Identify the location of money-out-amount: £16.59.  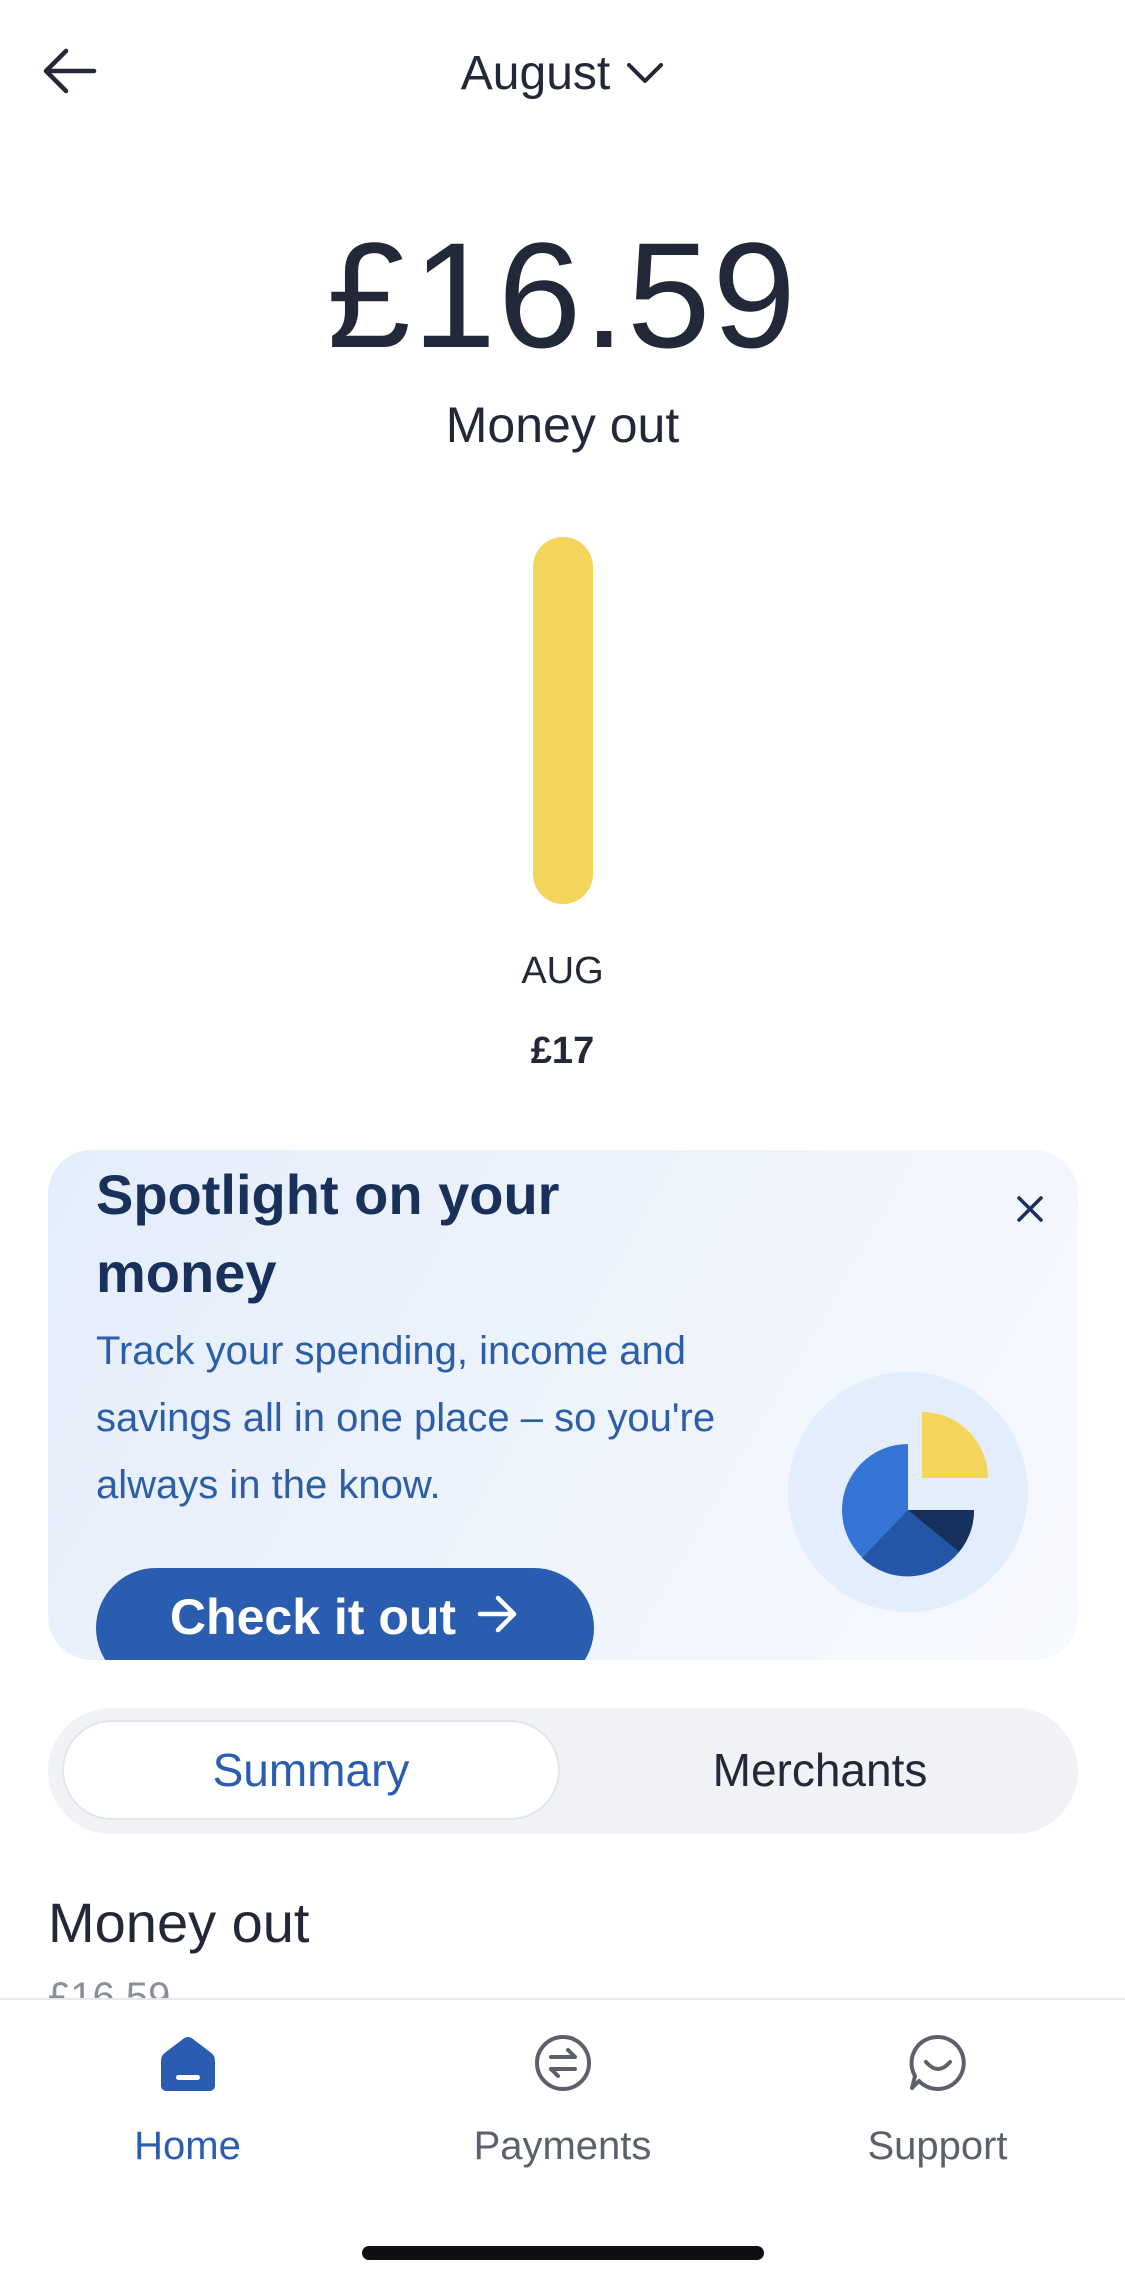
(562, 295).